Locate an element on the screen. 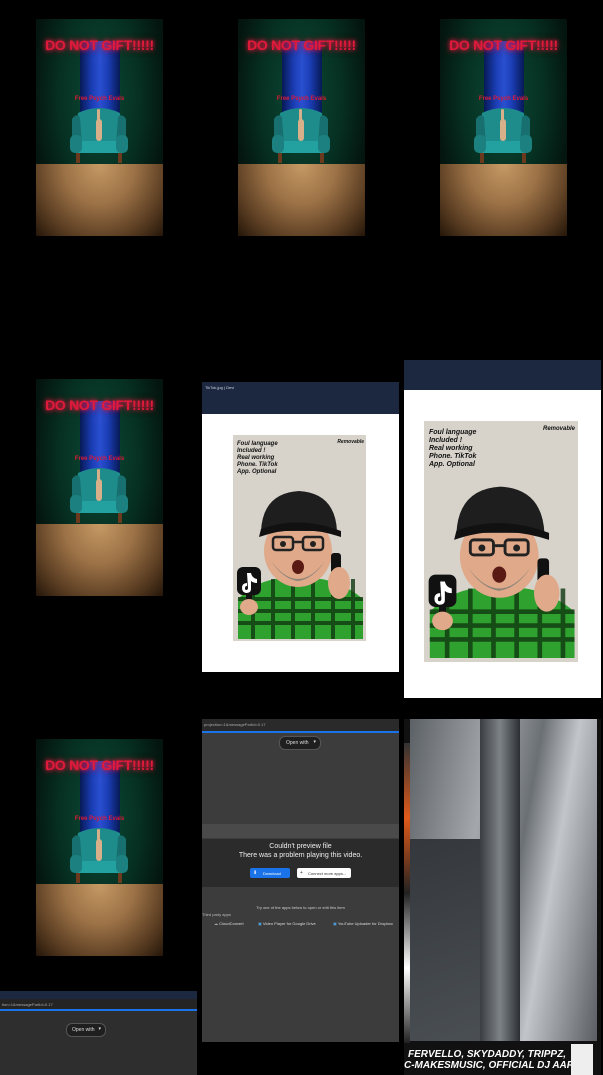 The image size is (603, 1075). browser-tab-bar is located at coordinates (98, 995).